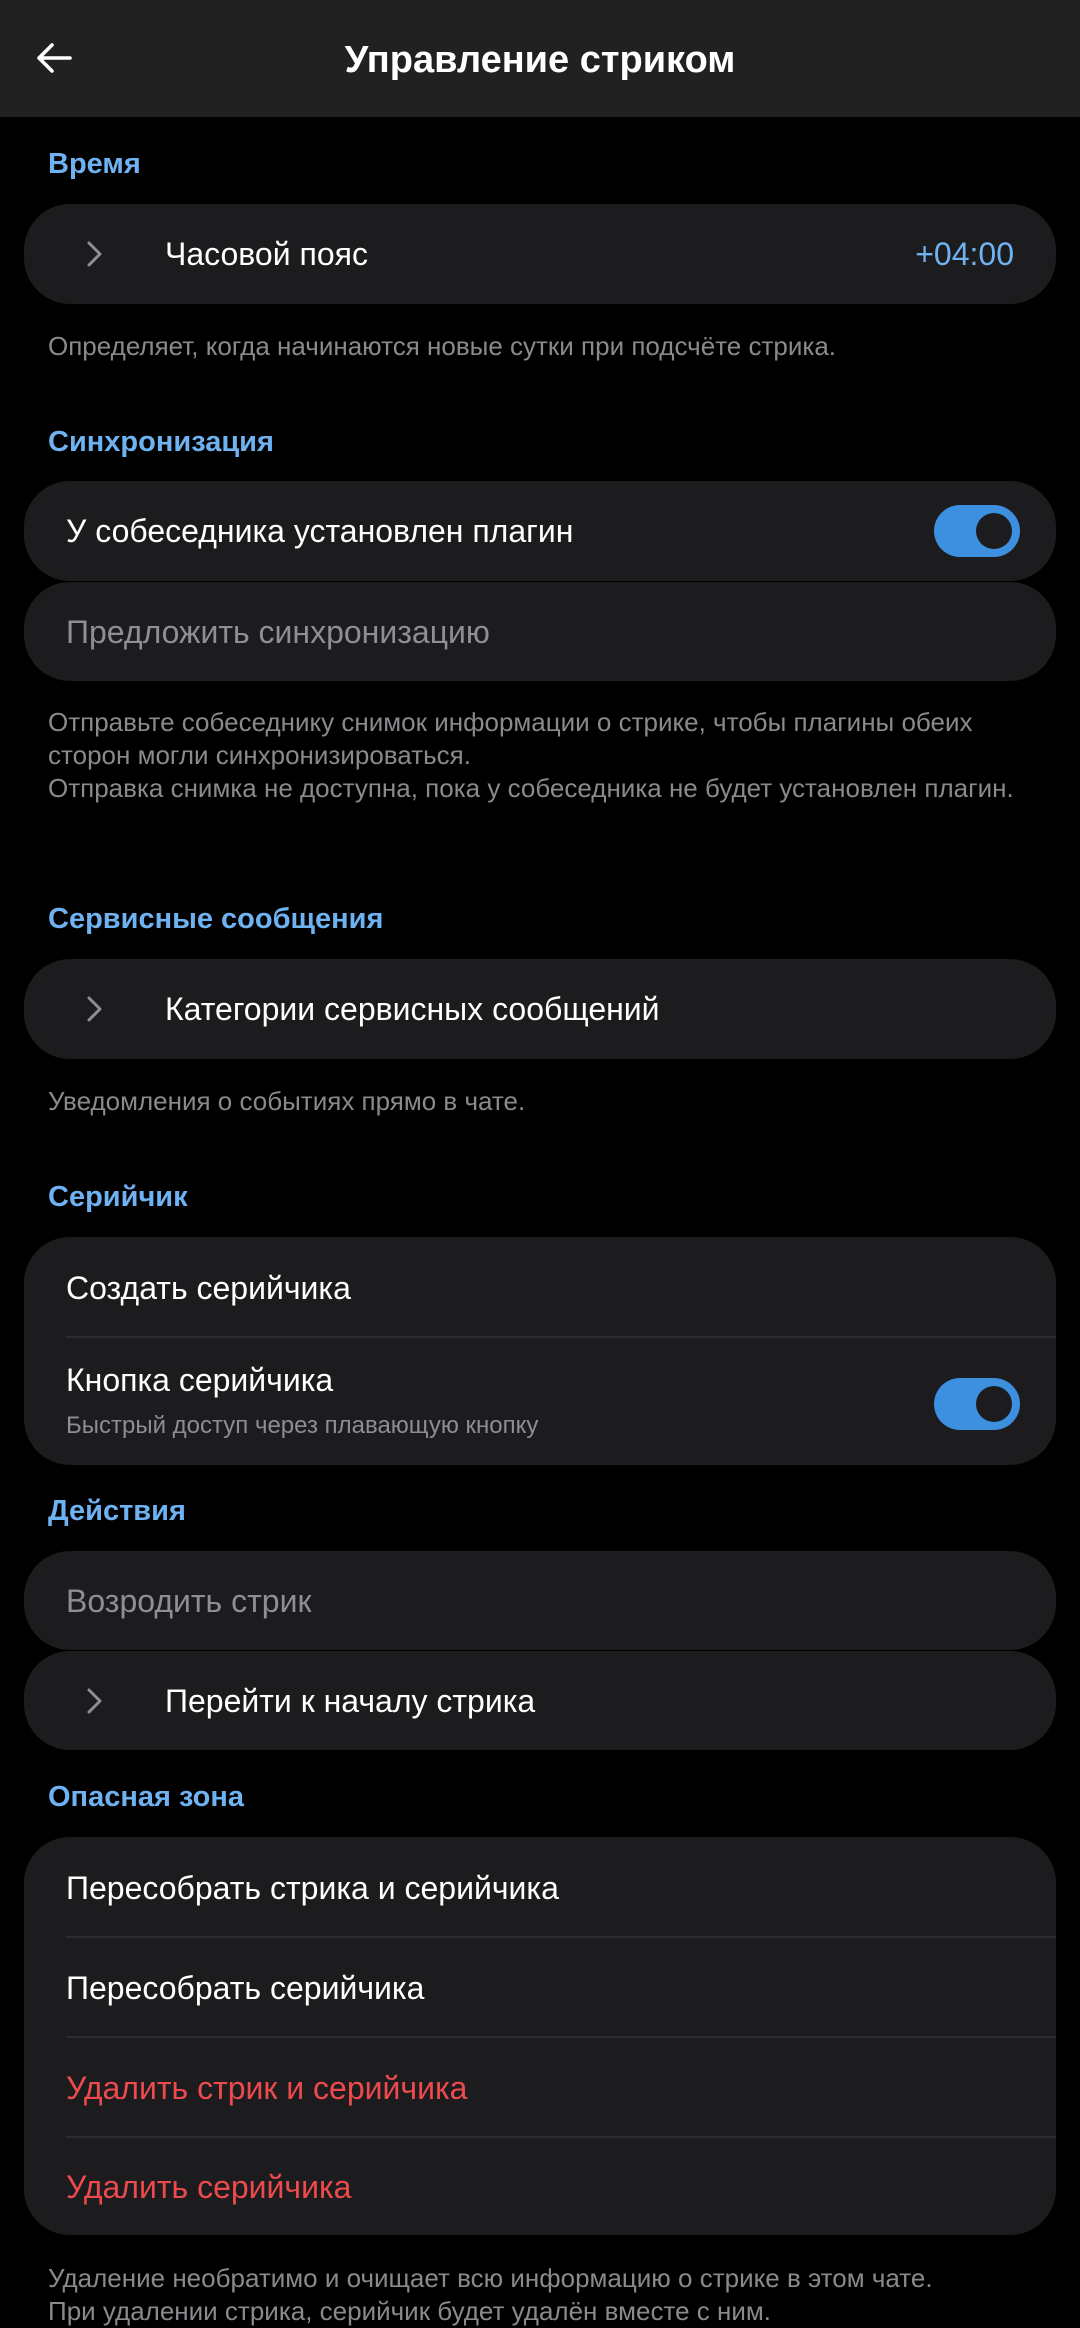  What do you see at coordinates (350, 1701) in the screenshot?
I see `goto-start-label: Перейти к началу стрика` at bounding box center [350, 1701].